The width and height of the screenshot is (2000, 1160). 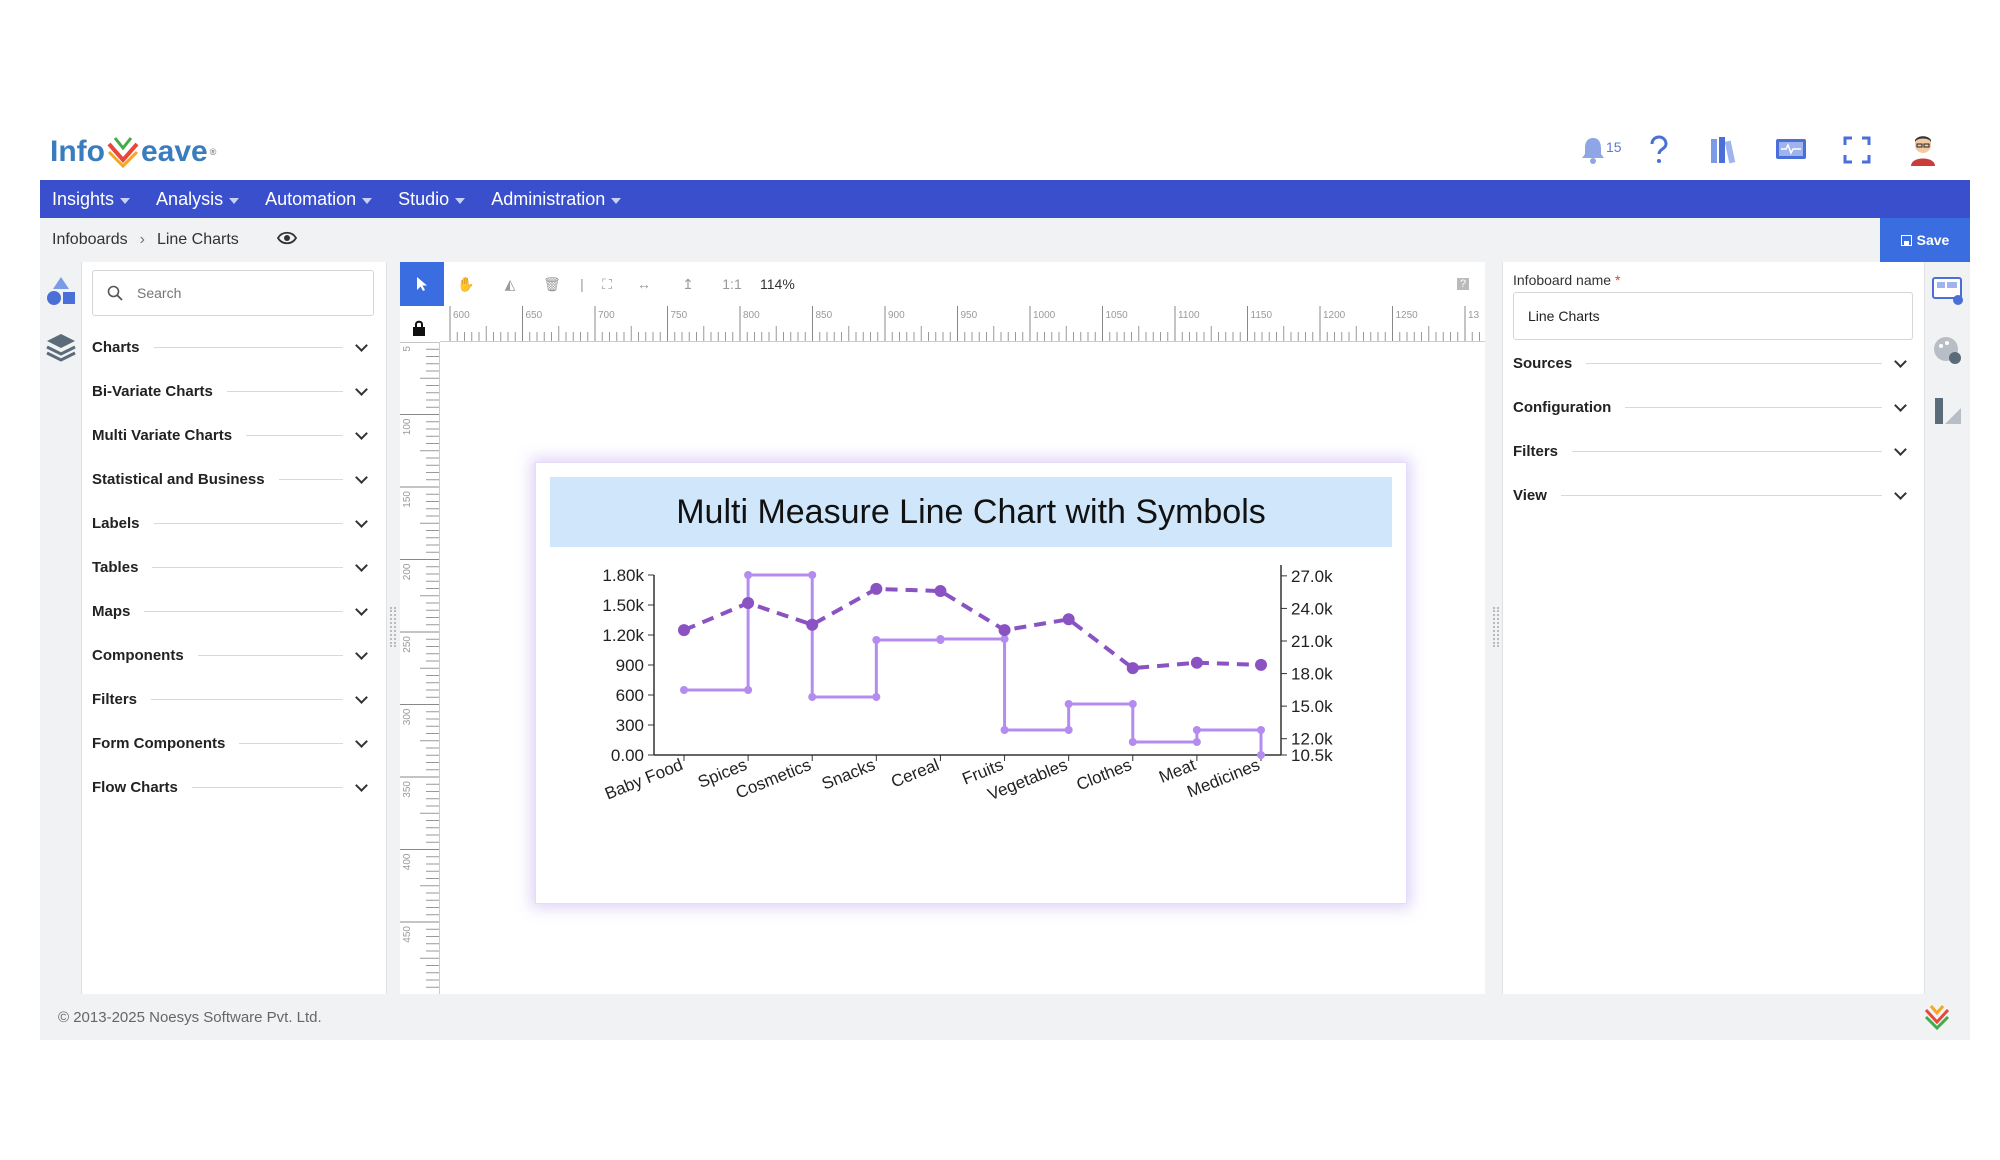 I want to click on theme-brush-icon, so click(x=1948, y=411).